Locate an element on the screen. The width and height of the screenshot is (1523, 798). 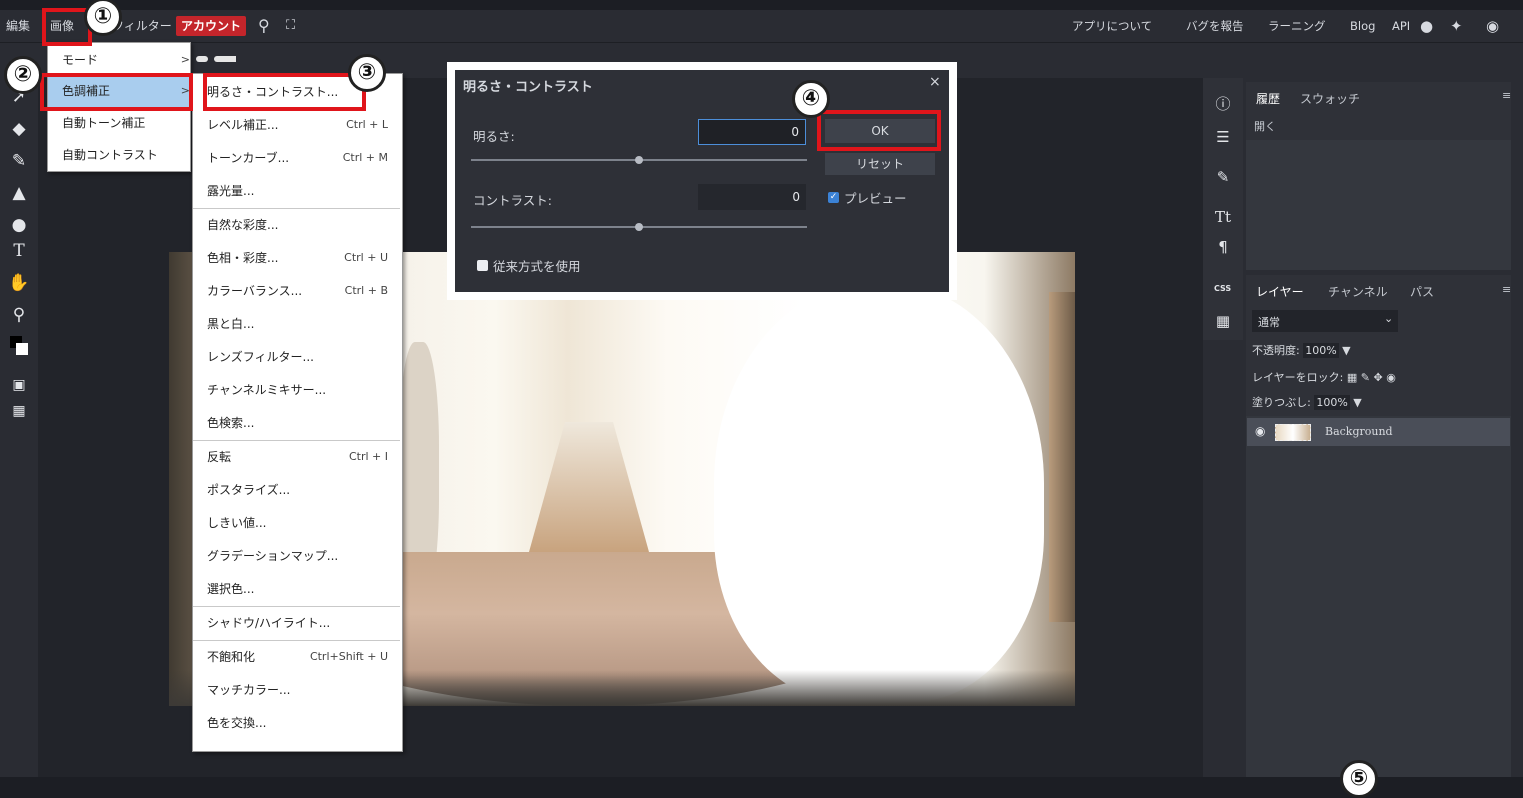
menu-item-auto-tone: 自動トーン補正 is located at coordinates (119, 123).